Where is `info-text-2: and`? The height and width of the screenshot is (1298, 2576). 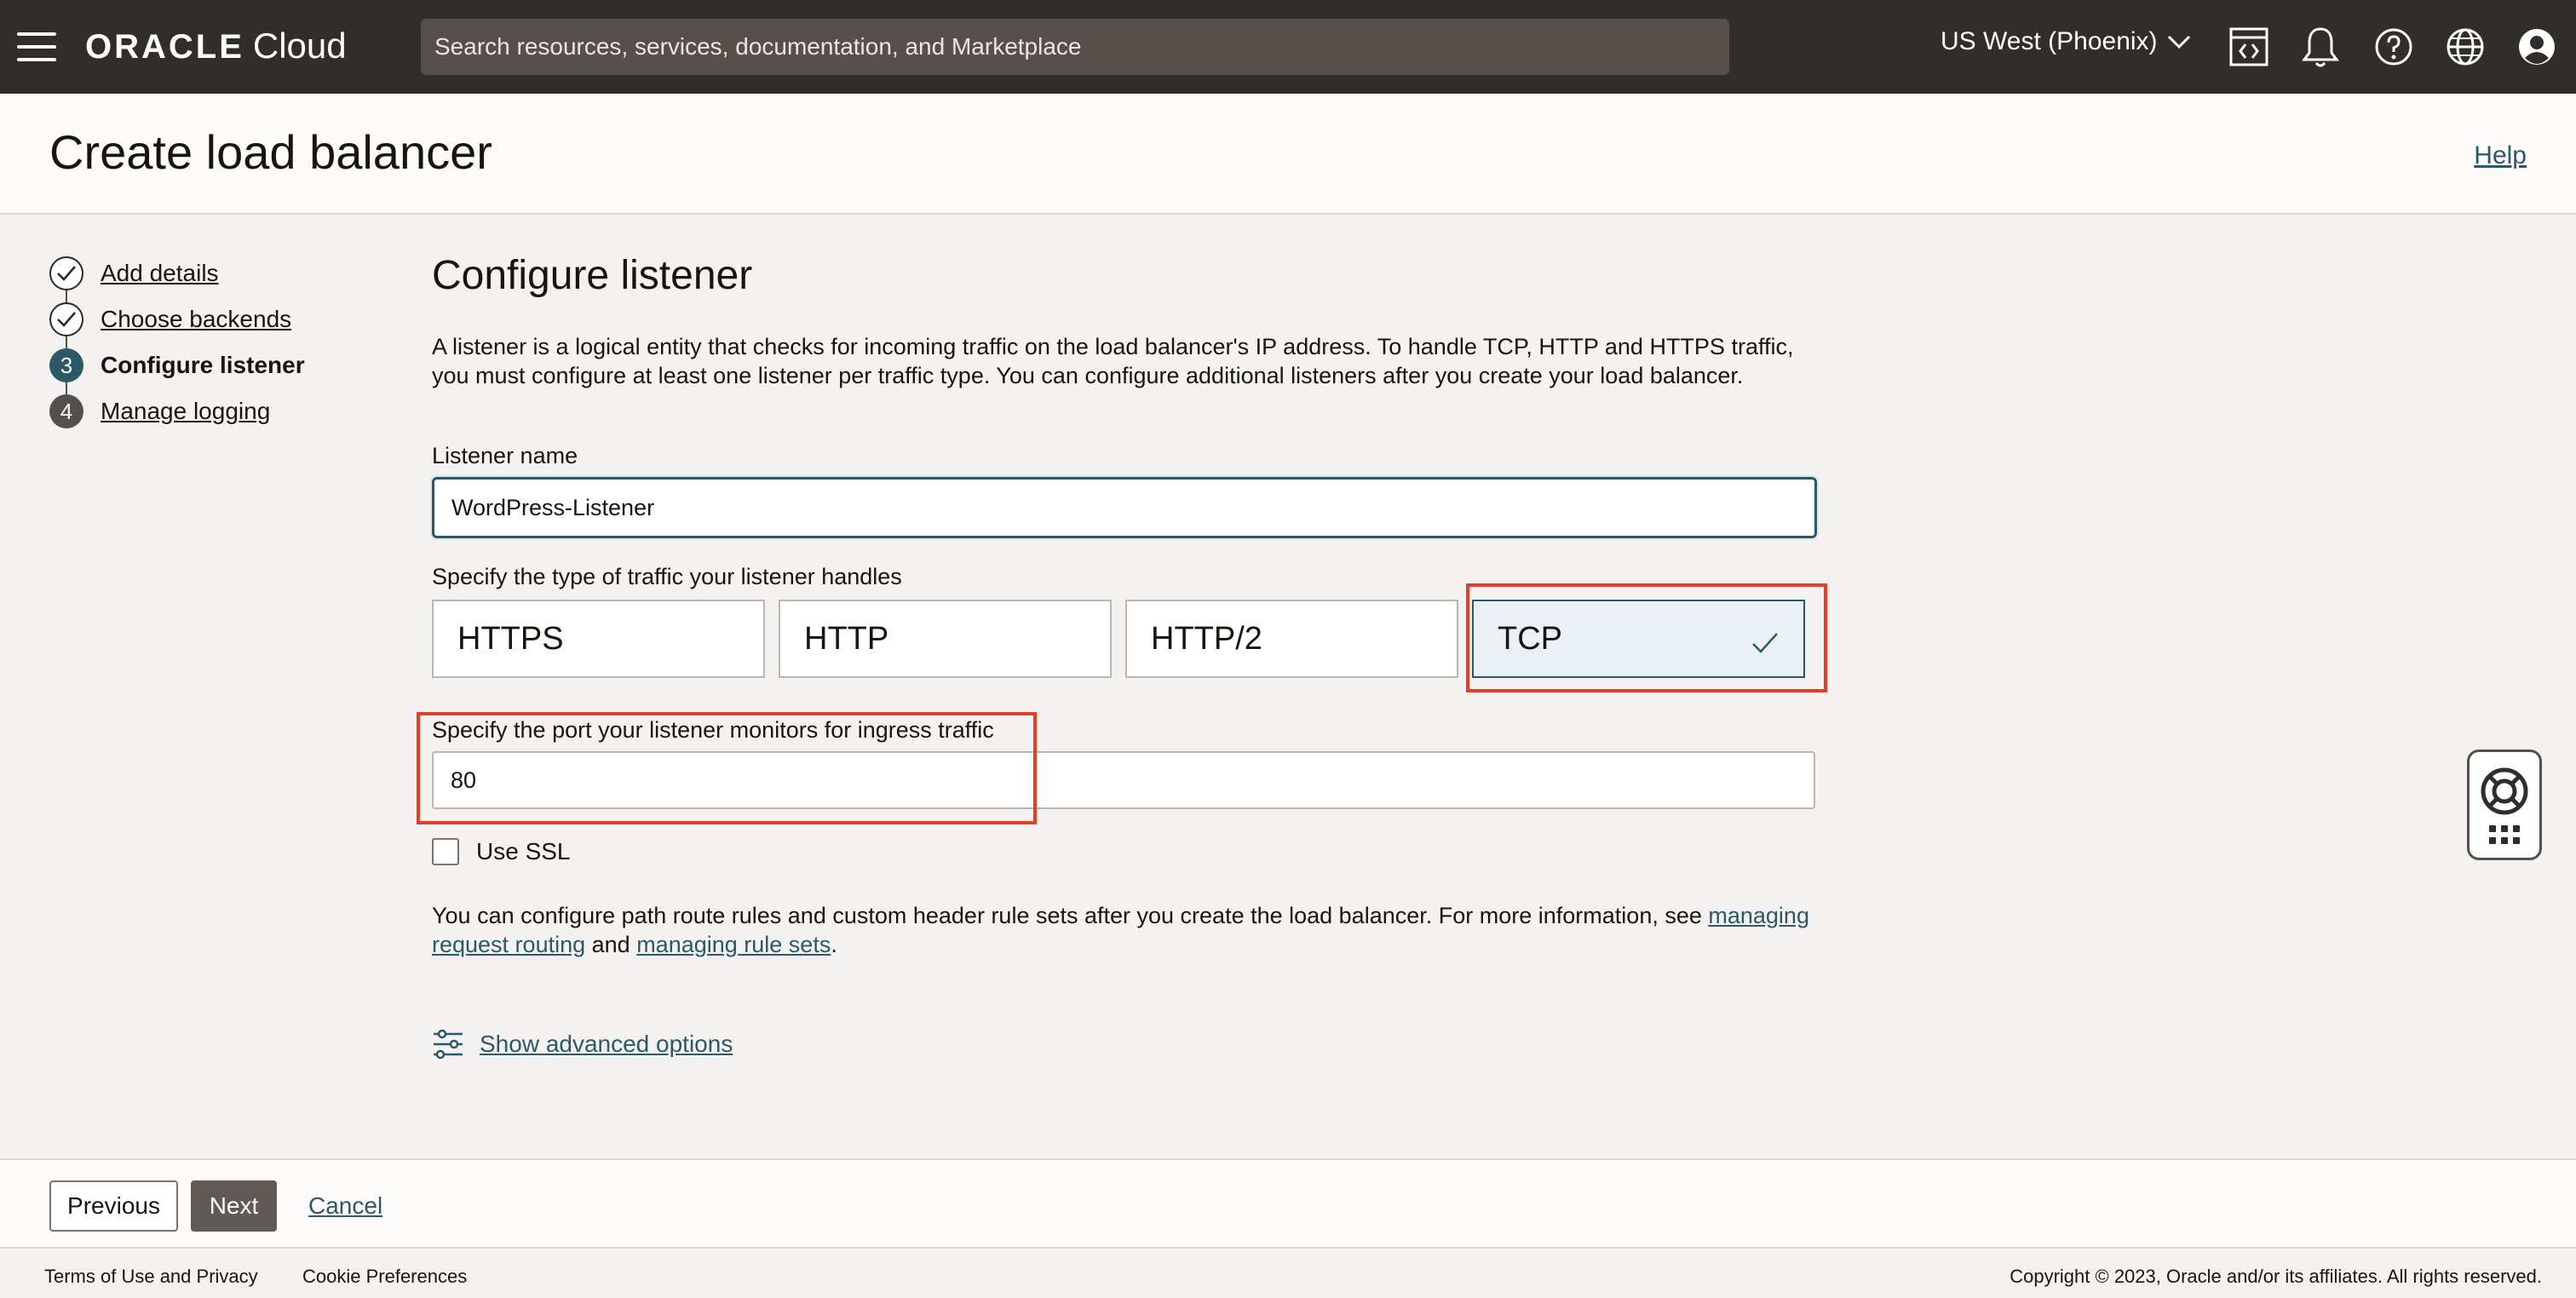 info-text-2: and is located at coordinates (611, 945).